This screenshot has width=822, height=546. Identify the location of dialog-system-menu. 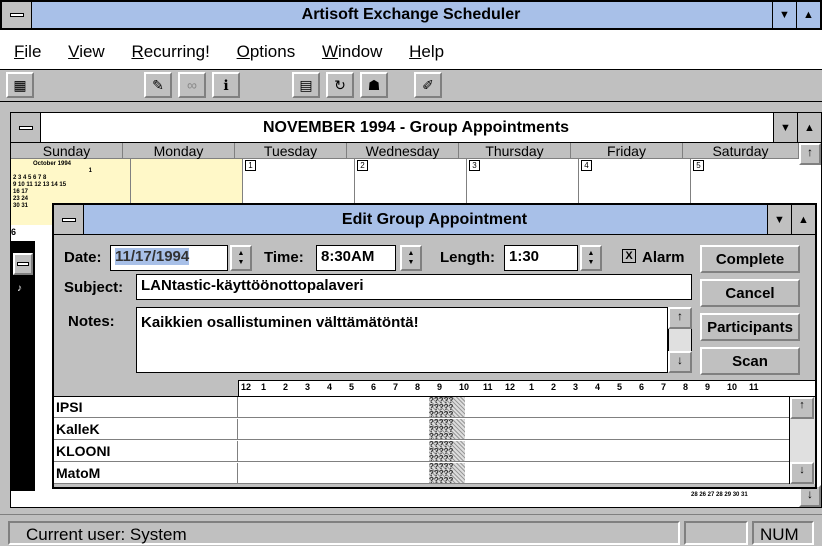
(69, 219).